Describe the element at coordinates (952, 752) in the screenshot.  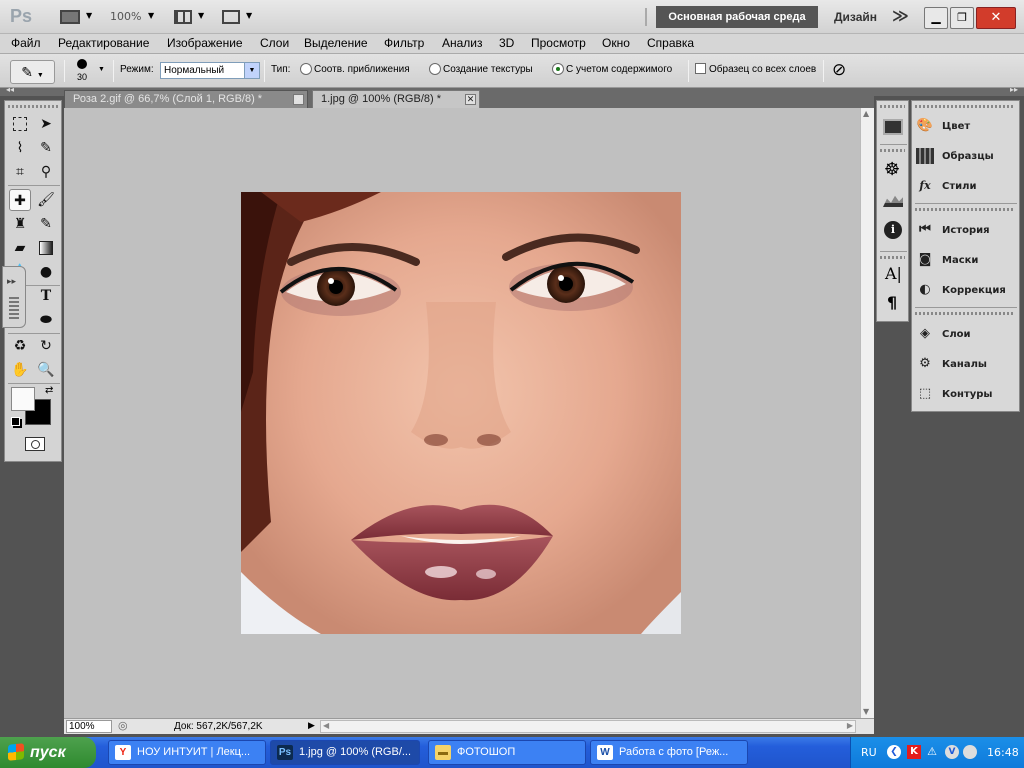
I see `vpn-icon: V` at that location.